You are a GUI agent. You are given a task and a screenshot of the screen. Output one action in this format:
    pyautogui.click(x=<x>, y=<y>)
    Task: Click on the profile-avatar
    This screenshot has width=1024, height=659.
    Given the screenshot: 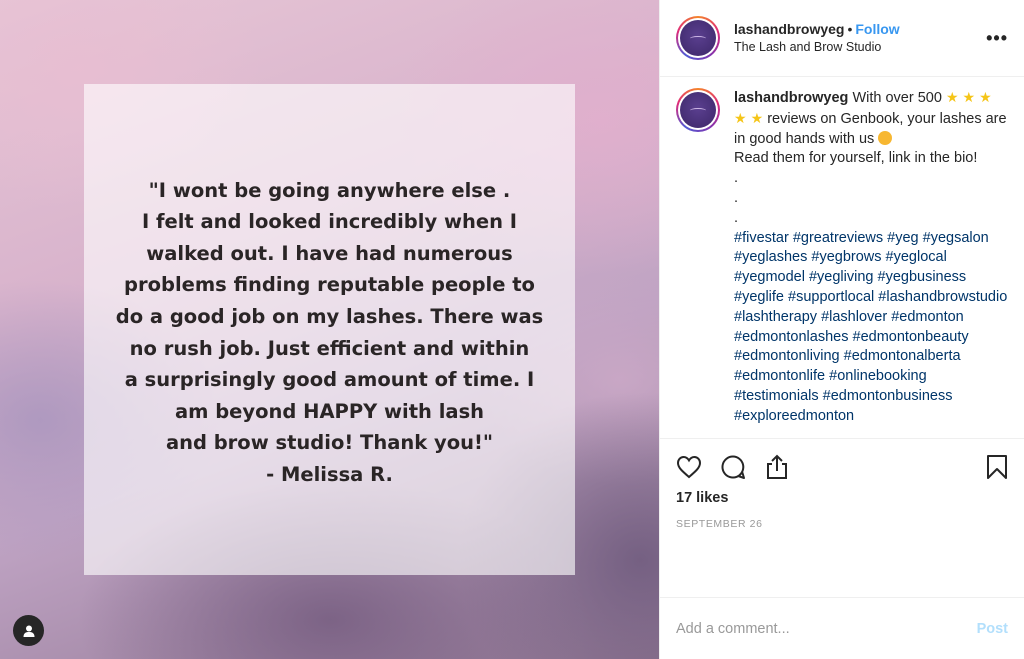 What is the action you would take?
    pyautogui.click(x=698, y=38)
    